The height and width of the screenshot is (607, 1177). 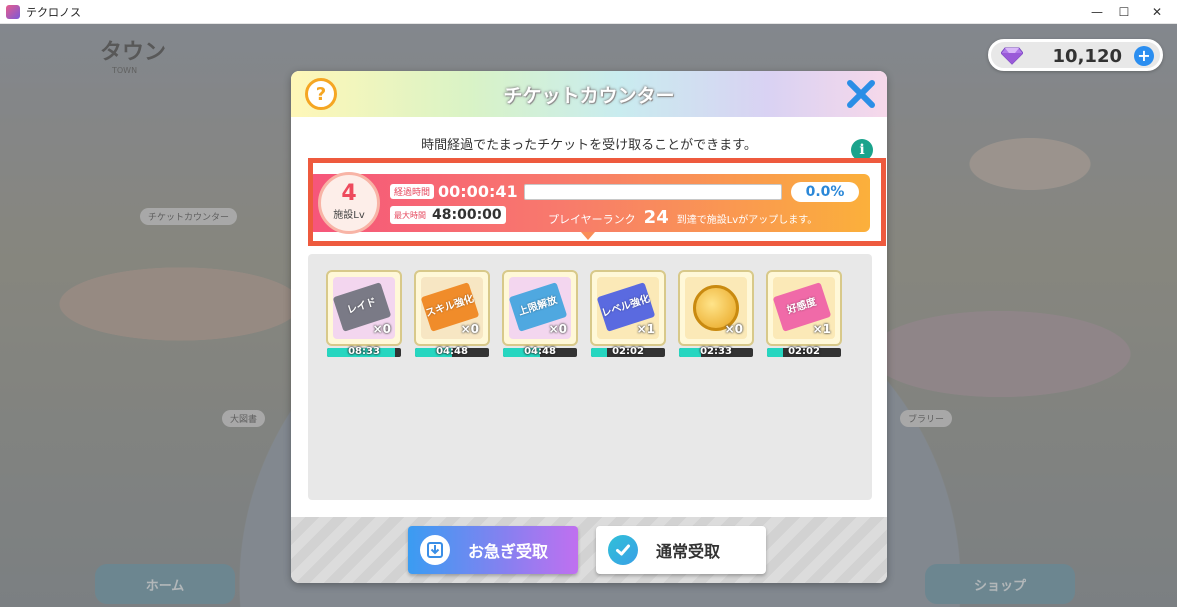 I want to click on ticket-item: レベル強化 ×1 02:02, so click(x=628, y=315).